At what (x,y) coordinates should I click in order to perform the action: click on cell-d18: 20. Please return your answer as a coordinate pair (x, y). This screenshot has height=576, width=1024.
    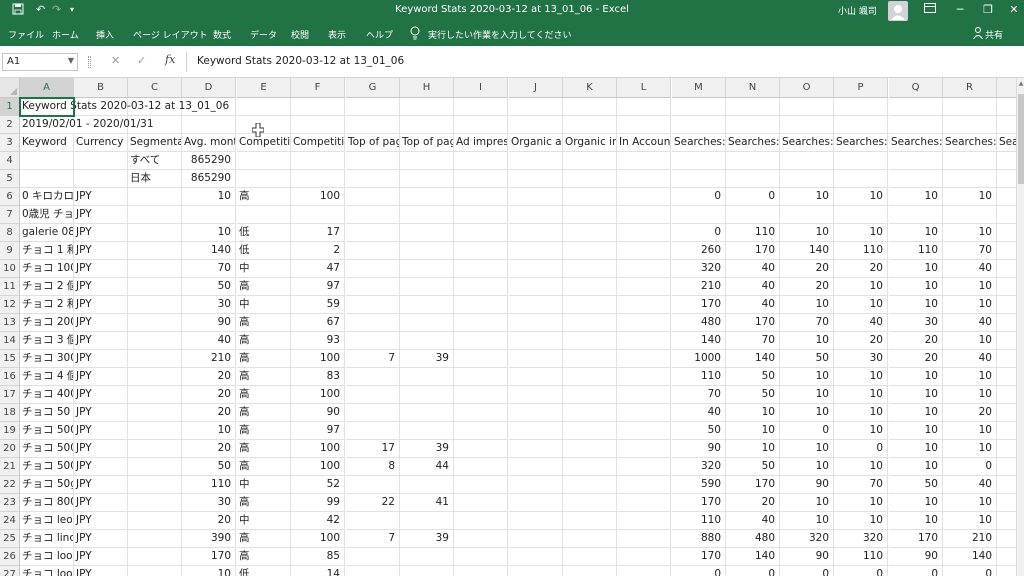
    Looking at the image, I should click on (209, 413).